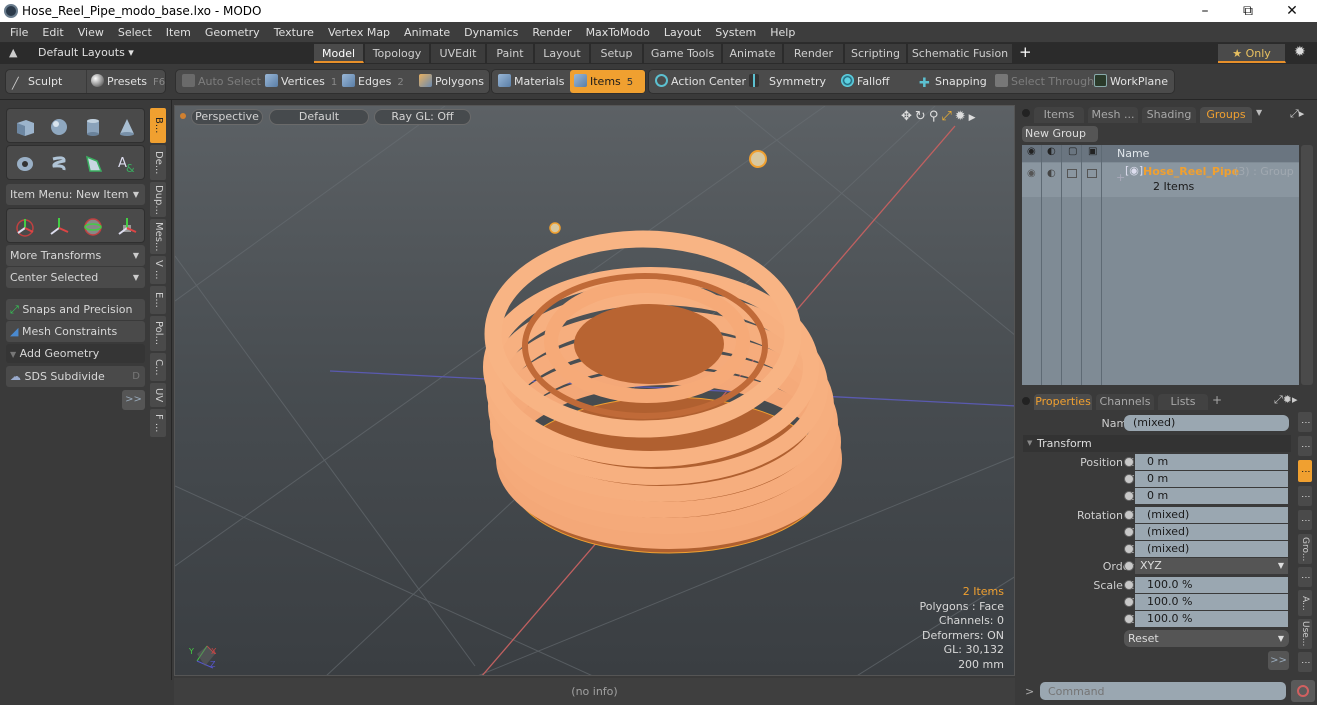 The width and height of the screenshot is (1317, 705). What do you see at coordinates (876, 53) in the screenshot?
I see `tab-scripting: Scripting` at bounding box center [876, 53].